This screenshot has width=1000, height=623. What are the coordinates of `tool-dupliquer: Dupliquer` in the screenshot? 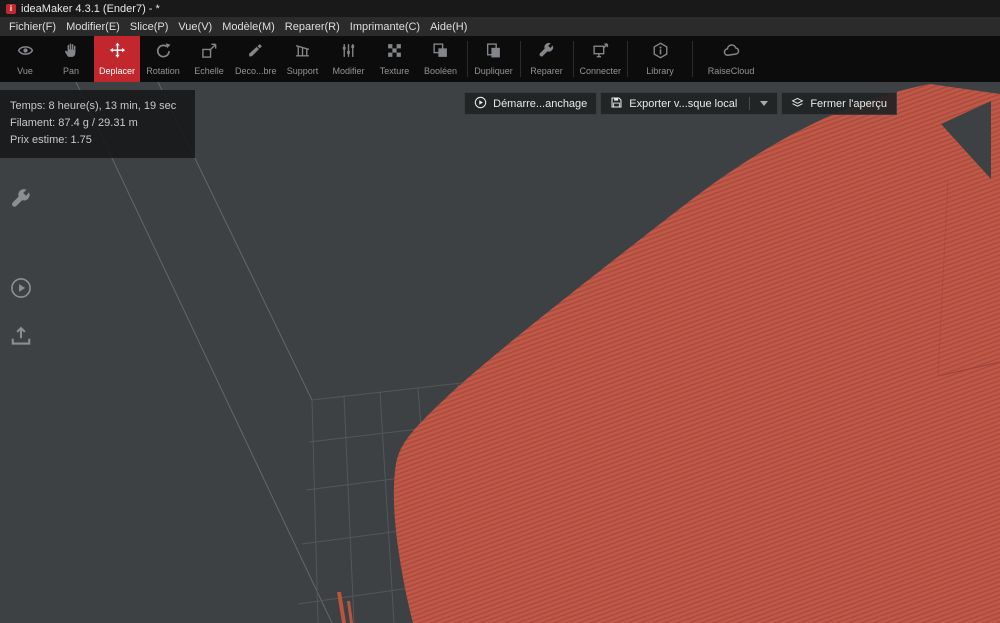 It's located at (494, 59).